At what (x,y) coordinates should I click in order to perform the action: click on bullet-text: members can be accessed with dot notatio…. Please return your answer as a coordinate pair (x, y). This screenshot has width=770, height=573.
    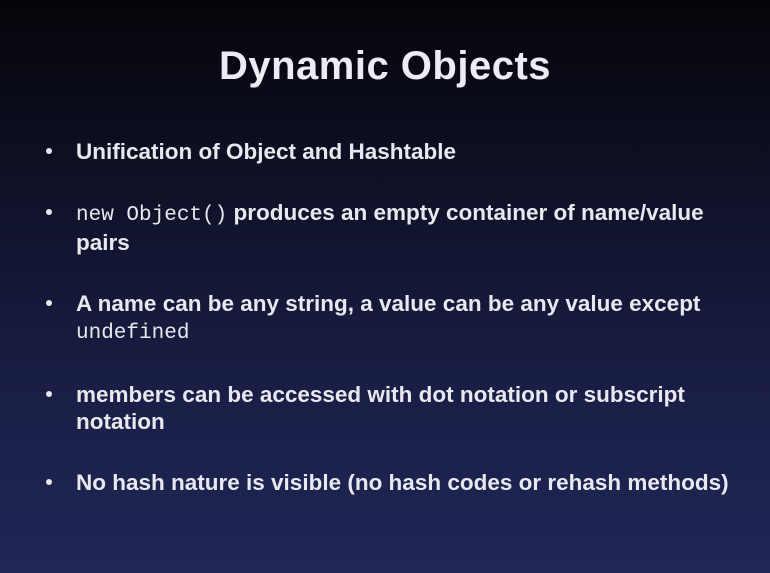
    Looking at the image, I should click on (380, 408).